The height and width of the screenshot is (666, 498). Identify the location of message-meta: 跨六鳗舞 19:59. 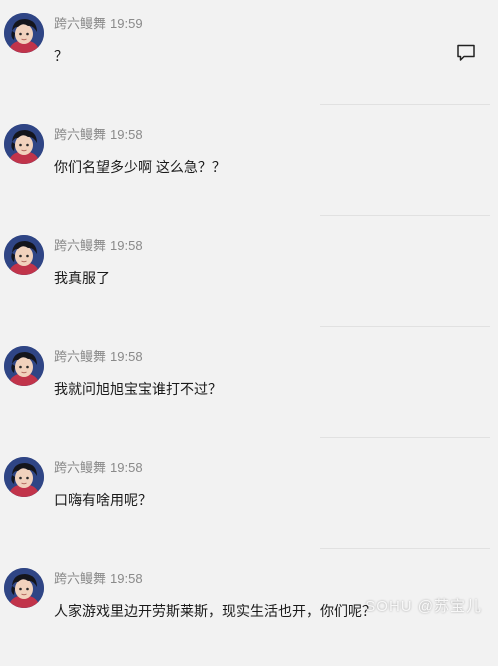
(98, 24).